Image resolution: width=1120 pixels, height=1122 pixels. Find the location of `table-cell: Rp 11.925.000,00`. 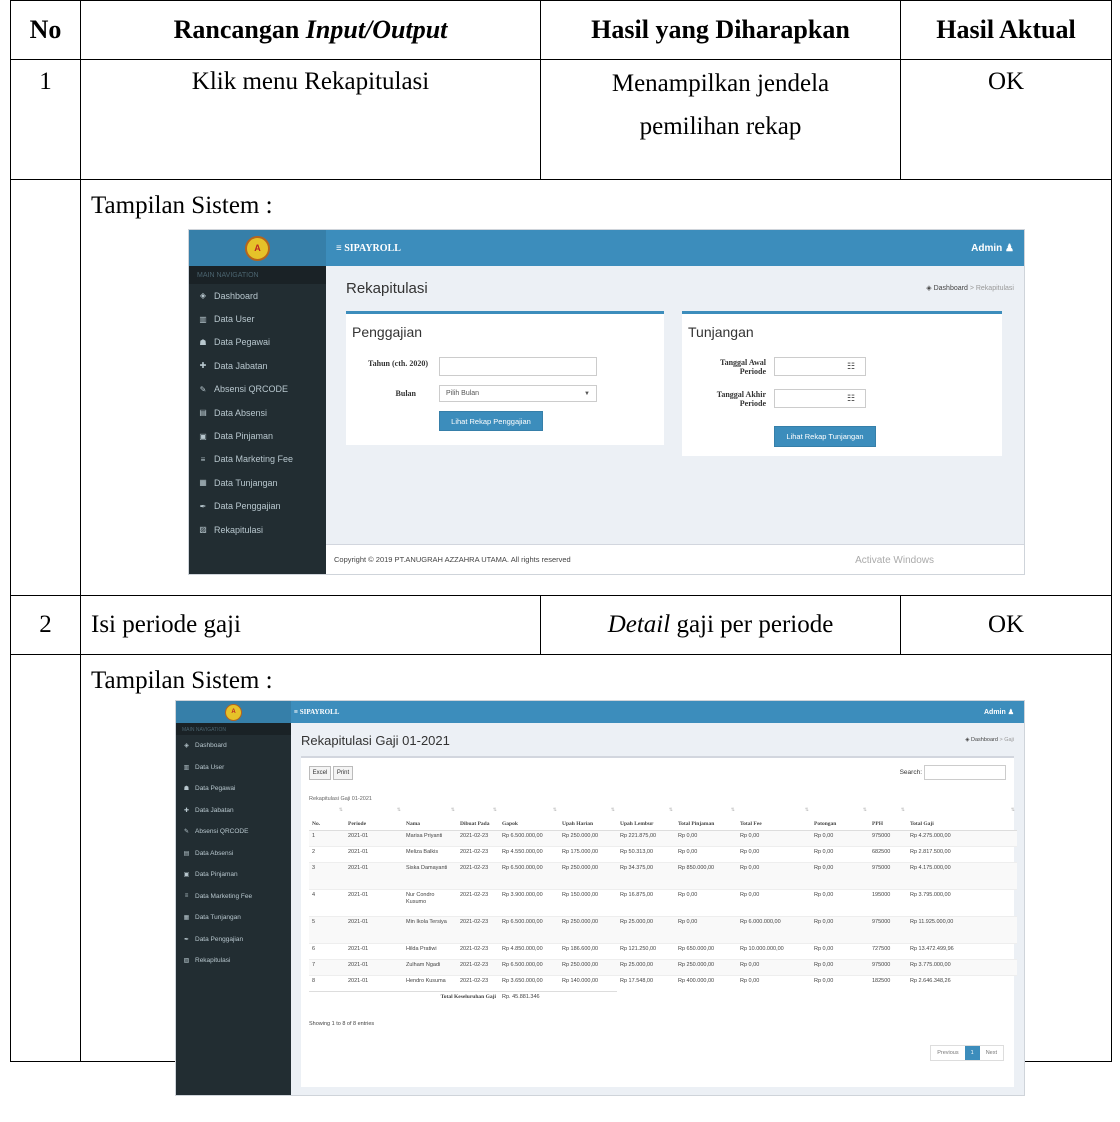

table-cell: Rp 11.925.000,00 is located at coordinates (962, 929).